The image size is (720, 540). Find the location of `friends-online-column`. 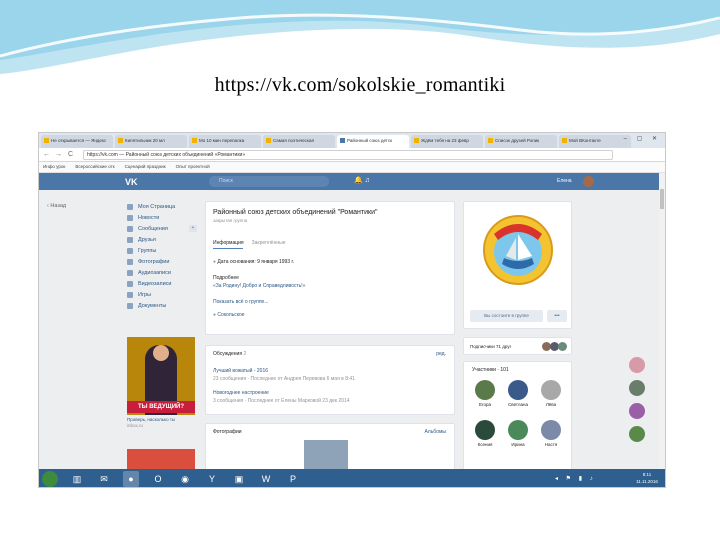

friends-online-column is located at coordinates (640, 403).